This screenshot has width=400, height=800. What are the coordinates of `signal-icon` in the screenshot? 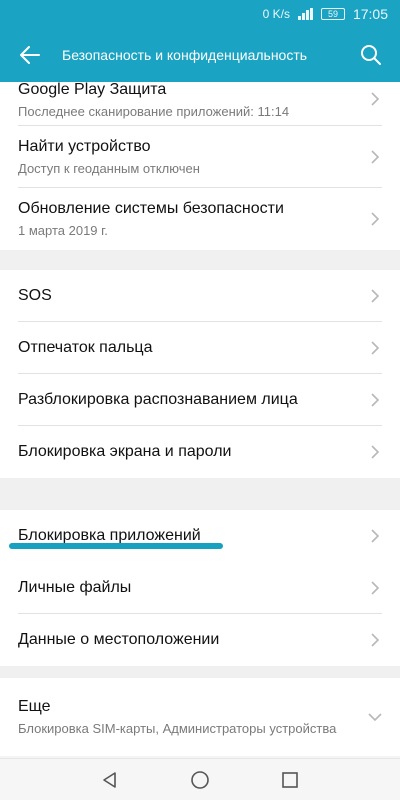 It's located at (305, 14).